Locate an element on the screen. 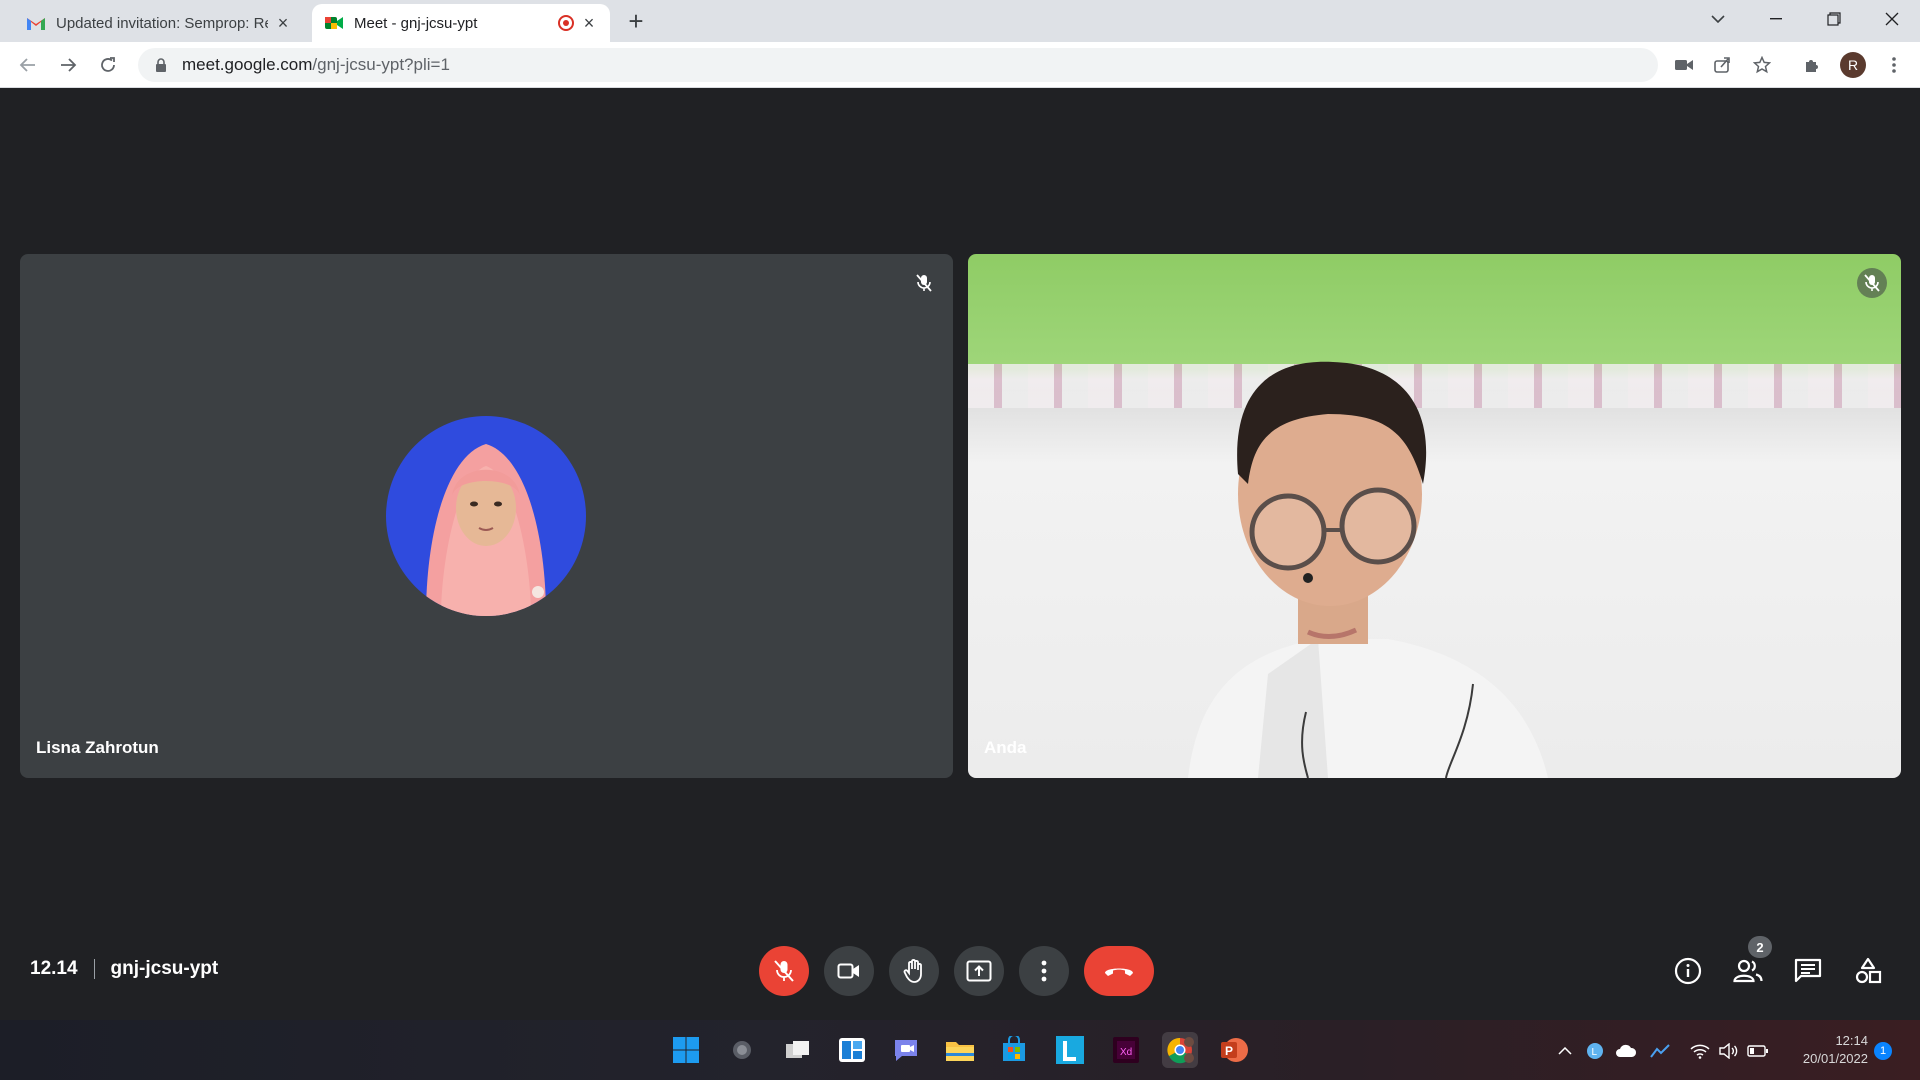 Image resolution: width=1920 pixels, height=1080 pixels. camera-toggle-button is located at coordinates (849, 971).